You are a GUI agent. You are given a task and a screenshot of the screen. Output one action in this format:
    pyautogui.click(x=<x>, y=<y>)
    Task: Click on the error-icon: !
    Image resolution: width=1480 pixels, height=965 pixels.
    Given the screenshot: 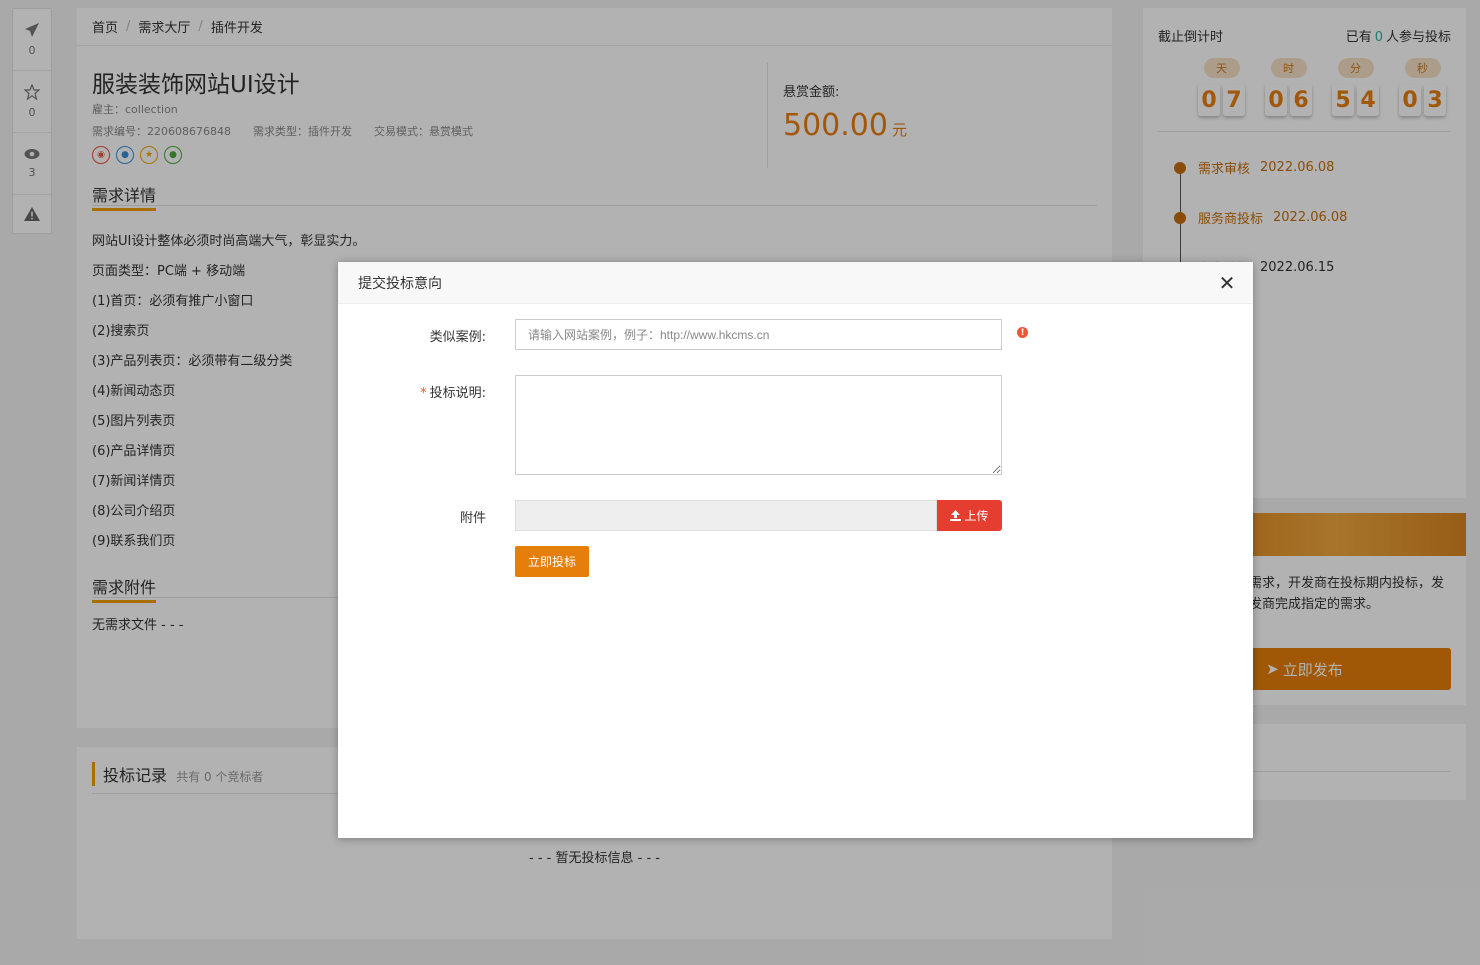 What is the action you would take?
    pyautogui.click(x=1022, y=332)
    